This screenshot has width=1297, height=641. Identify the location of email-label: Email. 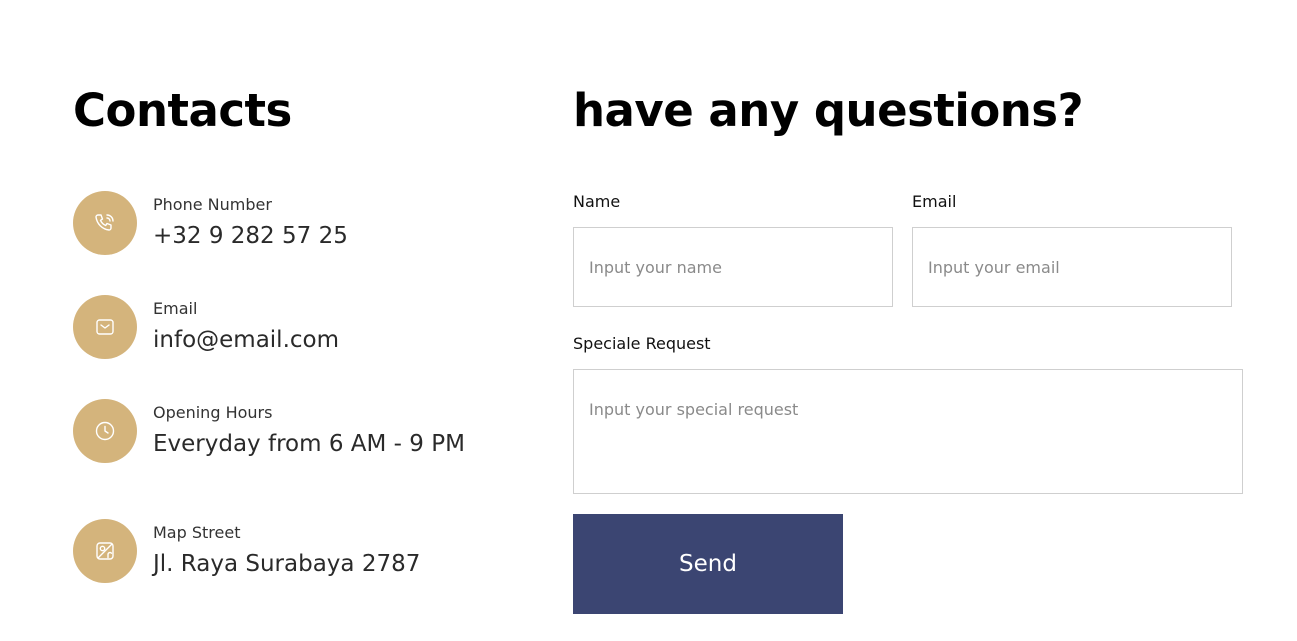
(934, 201).